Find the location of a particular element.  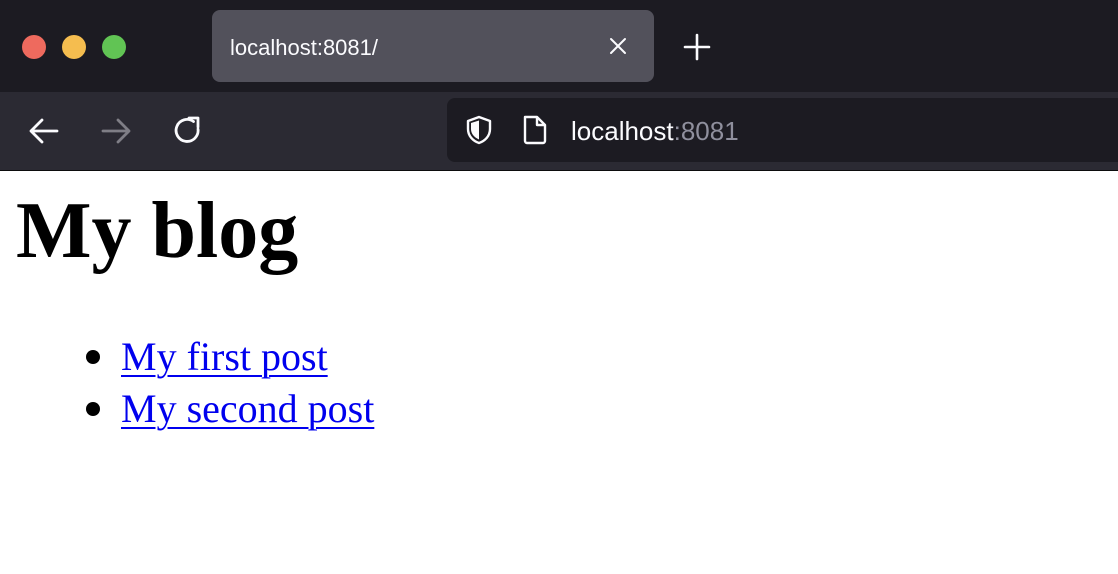

minimize-window-button is located at coordinates (74, 47).